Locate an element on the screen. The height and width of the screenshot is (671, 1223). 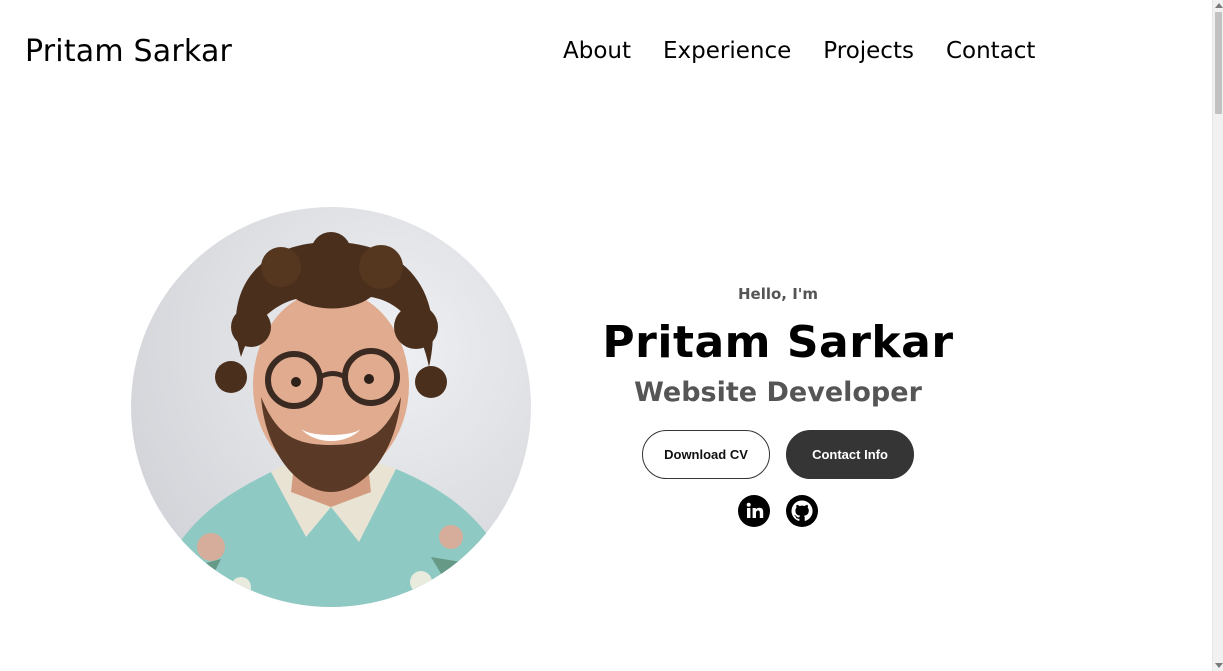
github-icon is located at coordinates (802, 511).